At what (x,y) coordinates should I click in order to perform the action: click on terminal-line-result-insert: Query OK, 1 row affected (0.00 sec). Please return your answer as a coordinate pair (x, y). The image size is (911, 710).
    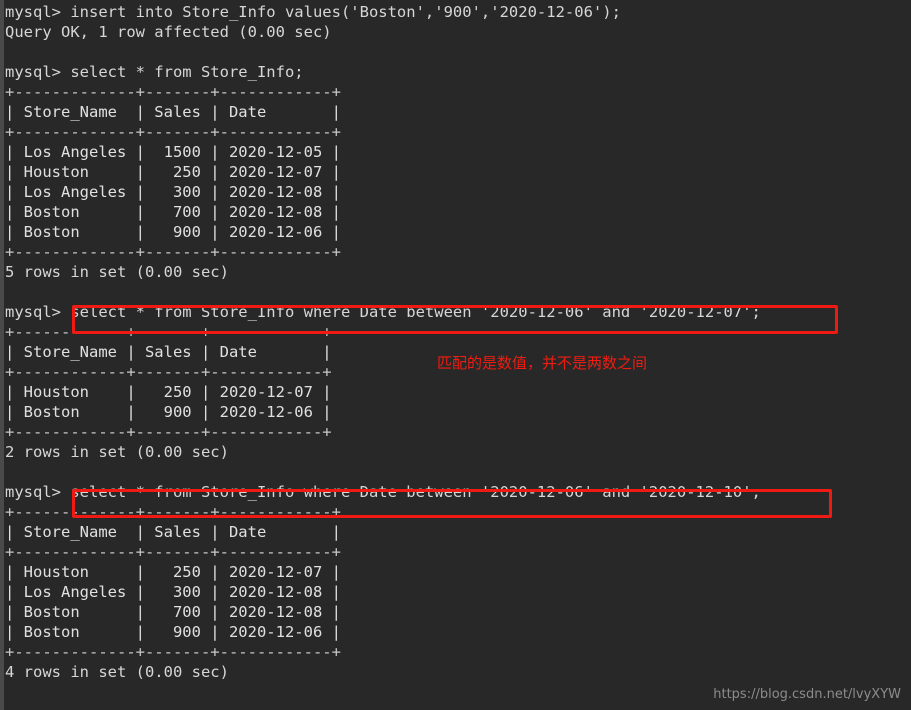
    Looking at the image, I should click on (168, 32).